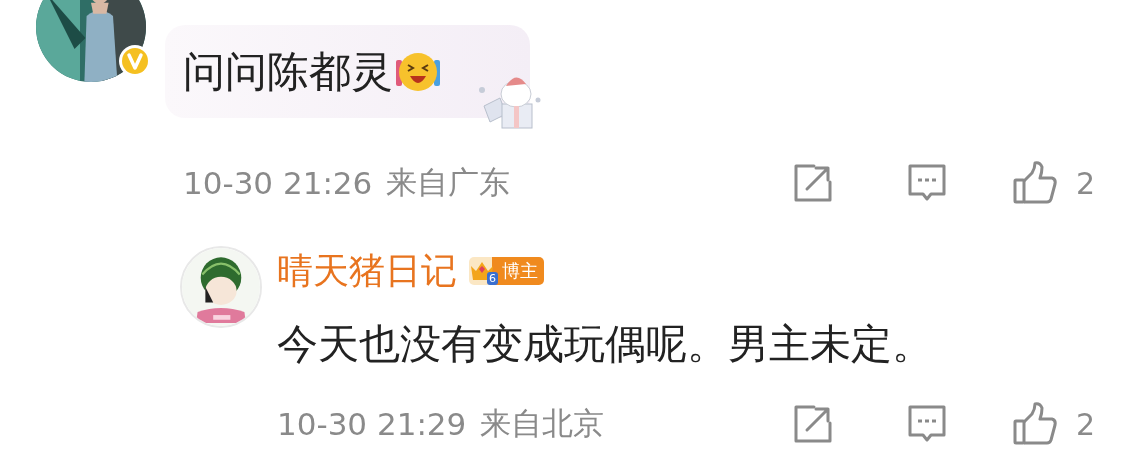 This screenshot has height=471, width=1130. I want to click on author-name: 晴天猪日记, so click(367, 271).